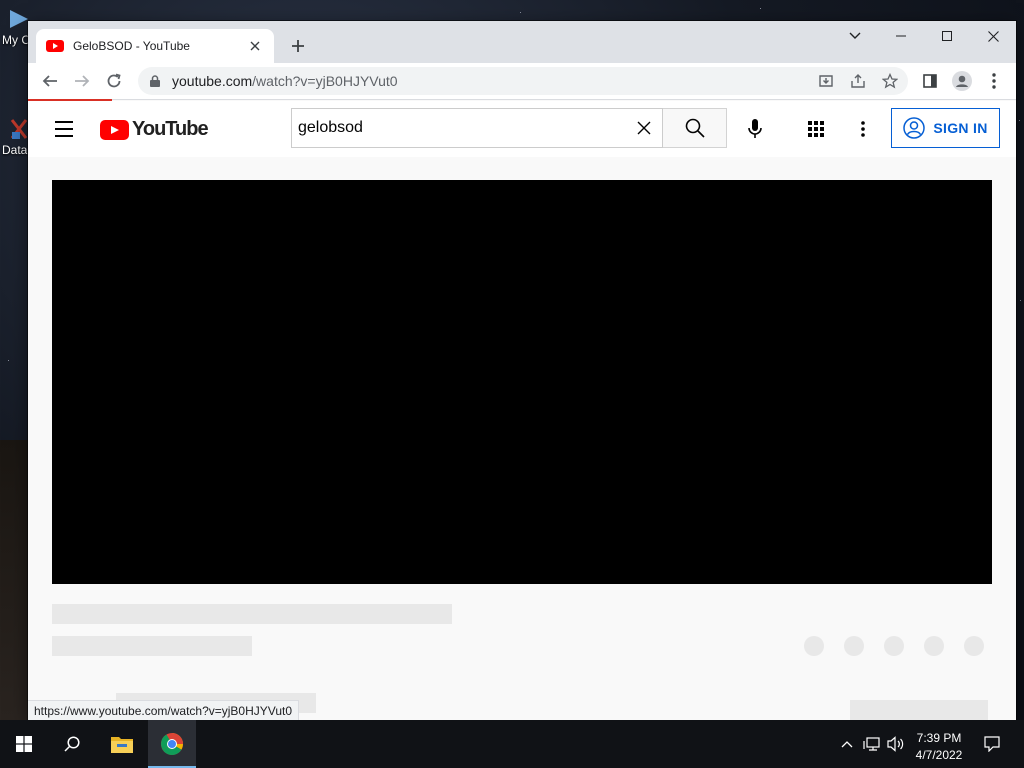 The width and height of the screenshot is (1024, 768). I want to click on install-app-button, so click(826, 81).